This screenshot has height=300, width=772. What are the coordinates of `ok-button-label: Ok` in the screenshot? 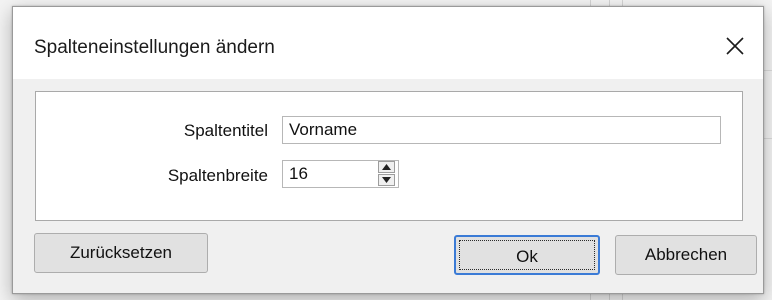 It's located at (527, 256).